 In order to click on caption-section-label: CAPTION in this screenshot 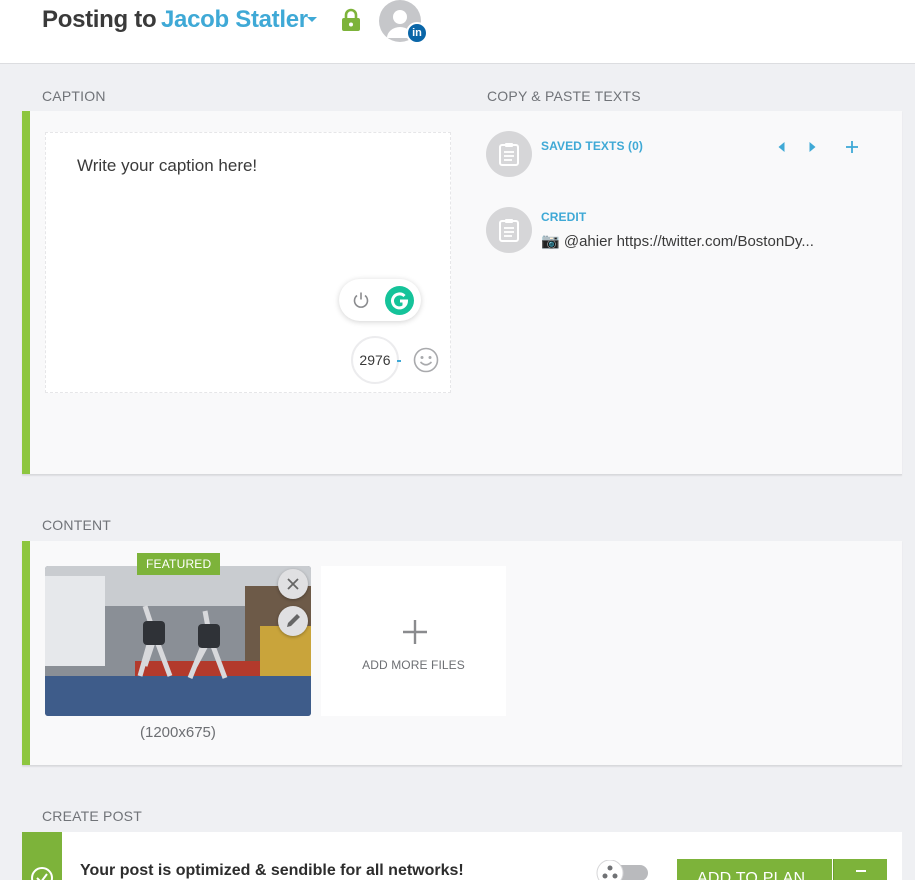, I will do `click(74, 96)`.